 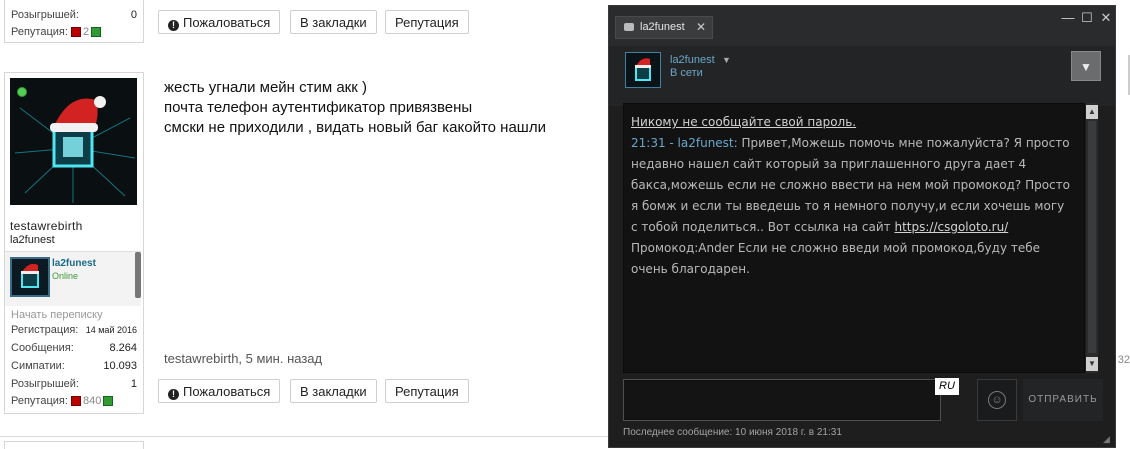 I want to click on message-timestamp: 21:31 - la2funest:, so click(x=684, y=143).